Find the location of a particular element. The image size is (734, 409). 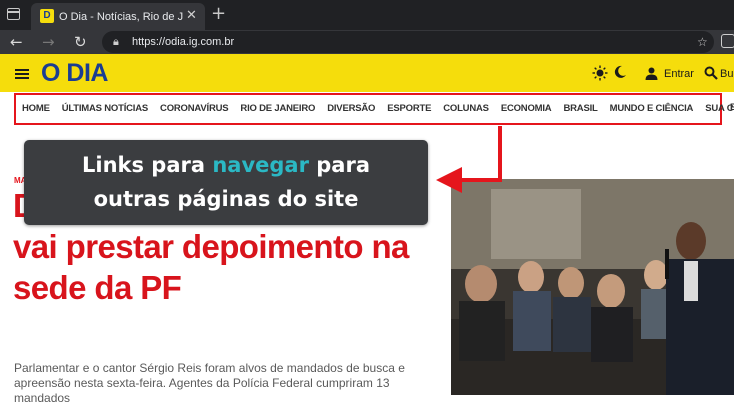

sun-icon is located at coordinates (600, 73).